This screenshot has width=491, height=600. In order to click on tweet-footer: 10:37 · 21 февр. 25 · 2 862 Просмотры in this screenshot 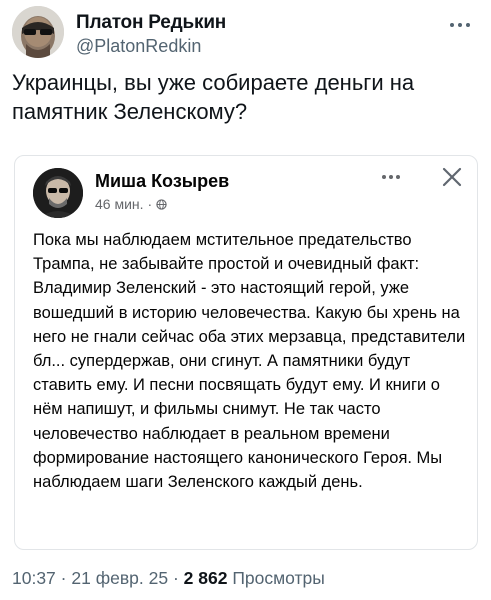, I will do `click(168, 578)`.